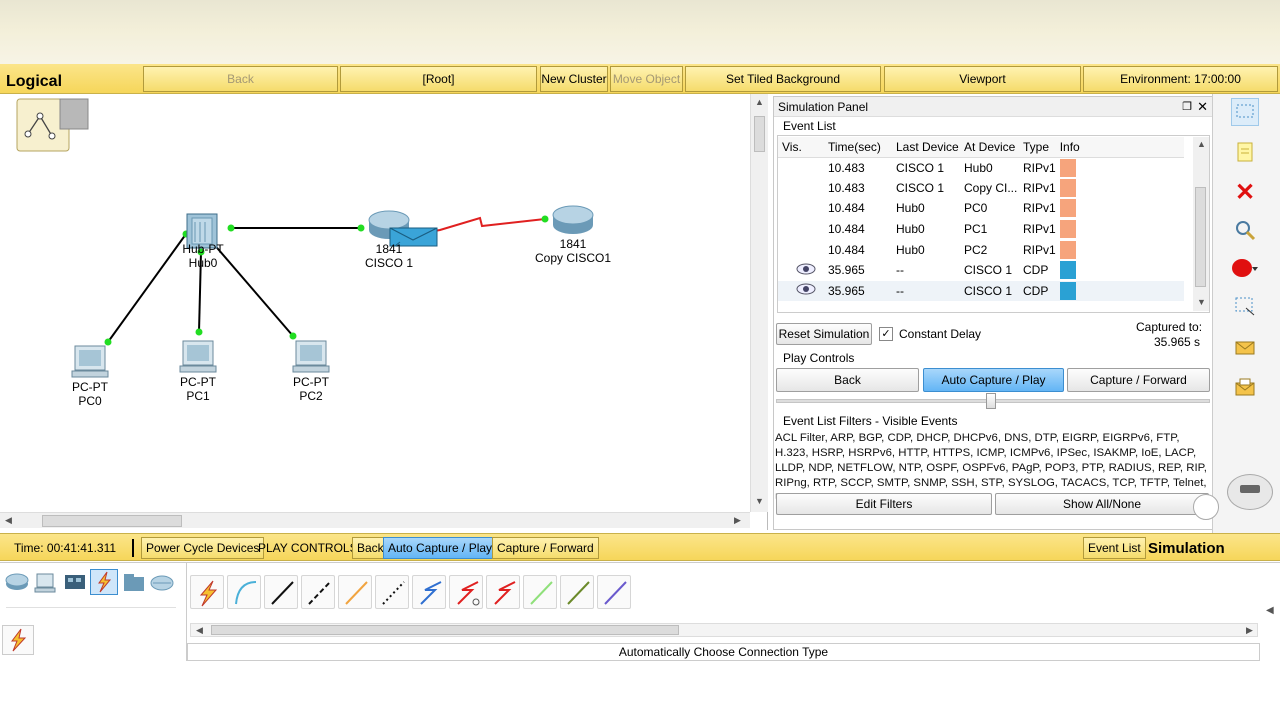 This screenshot has width=1280, height=720. Describe the element at coordinates (203, 548) in the screenshot. I see `power-cycle-button: Power Cycle Devices` at that location.